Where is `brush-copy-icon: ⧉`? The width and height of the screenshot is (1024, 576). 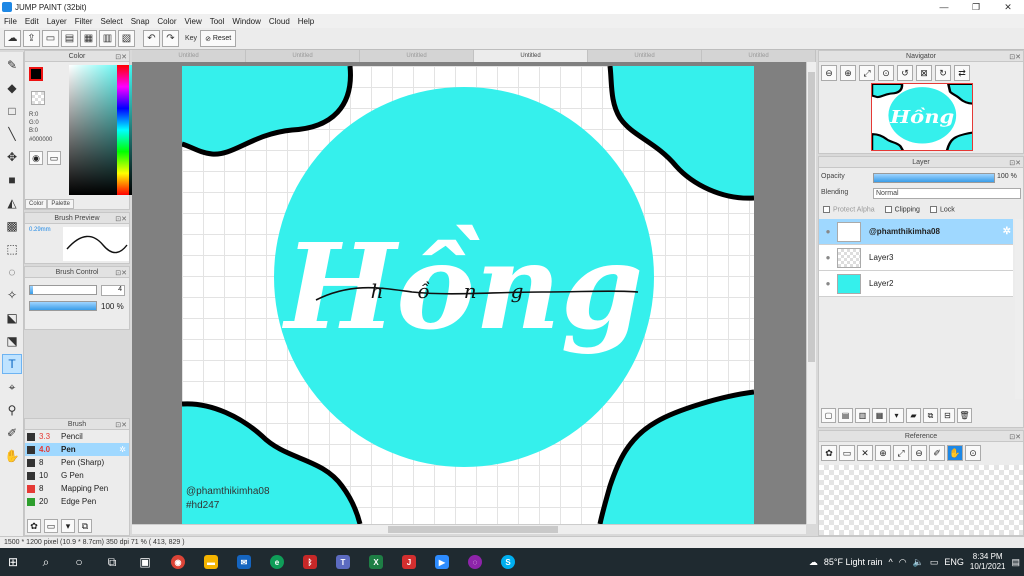 brush-copy-icon: ⧉ is located at coordinates (85, 526).